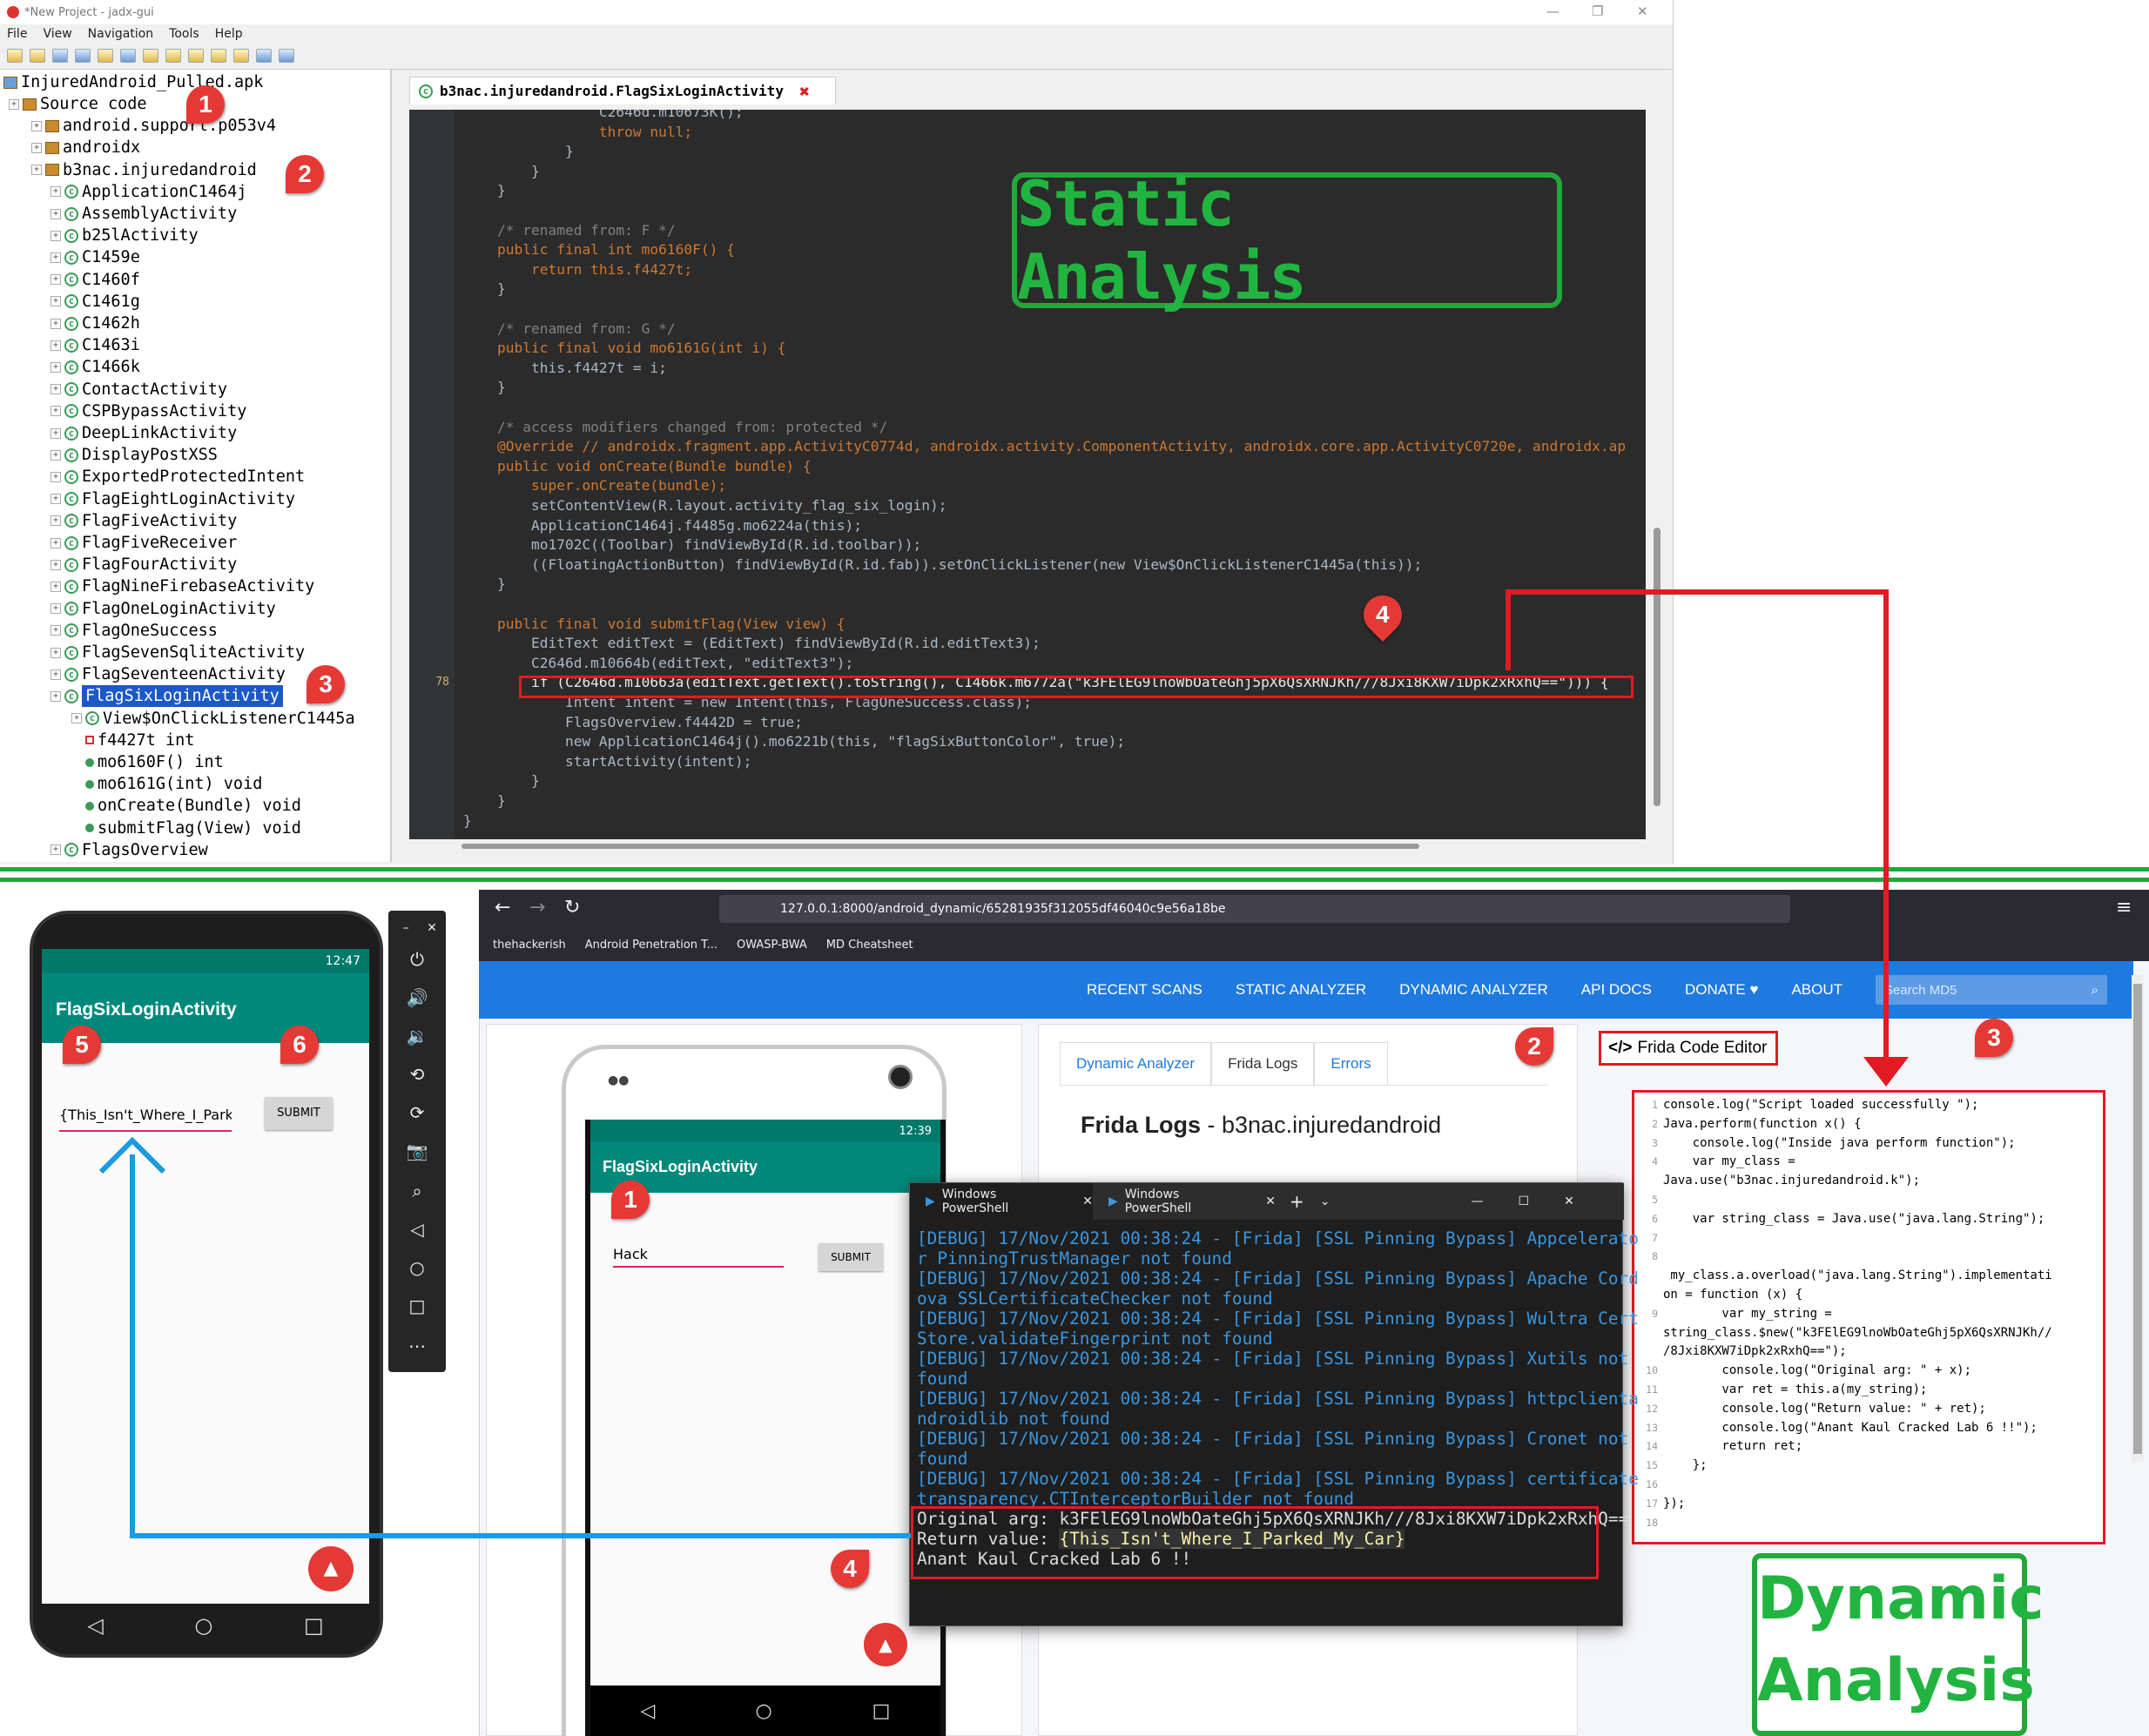  What do you see at coordinates (520, 1346) in the screenshot?
I see `blue-connector-arrow` at bounding box center [520, 1346].